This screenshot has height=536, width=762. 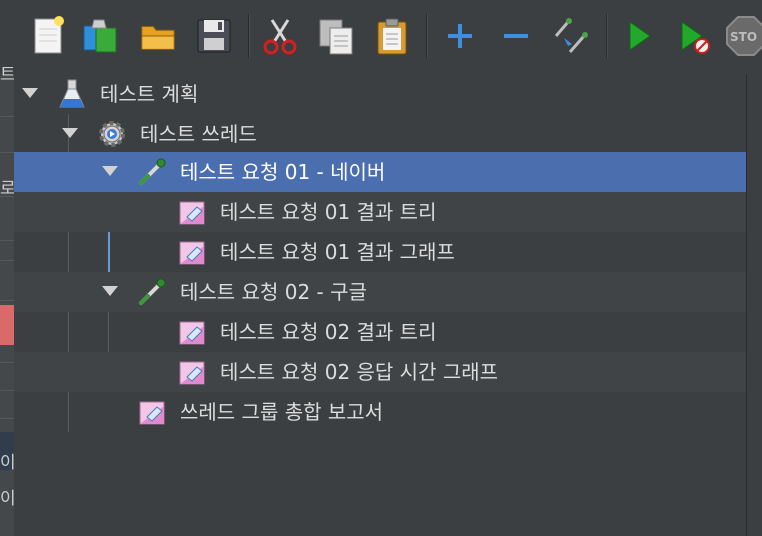 I want to click on tree-node-summary-report: 쓰레드 그룹 총합 보고서, so click(x=380, y=412).